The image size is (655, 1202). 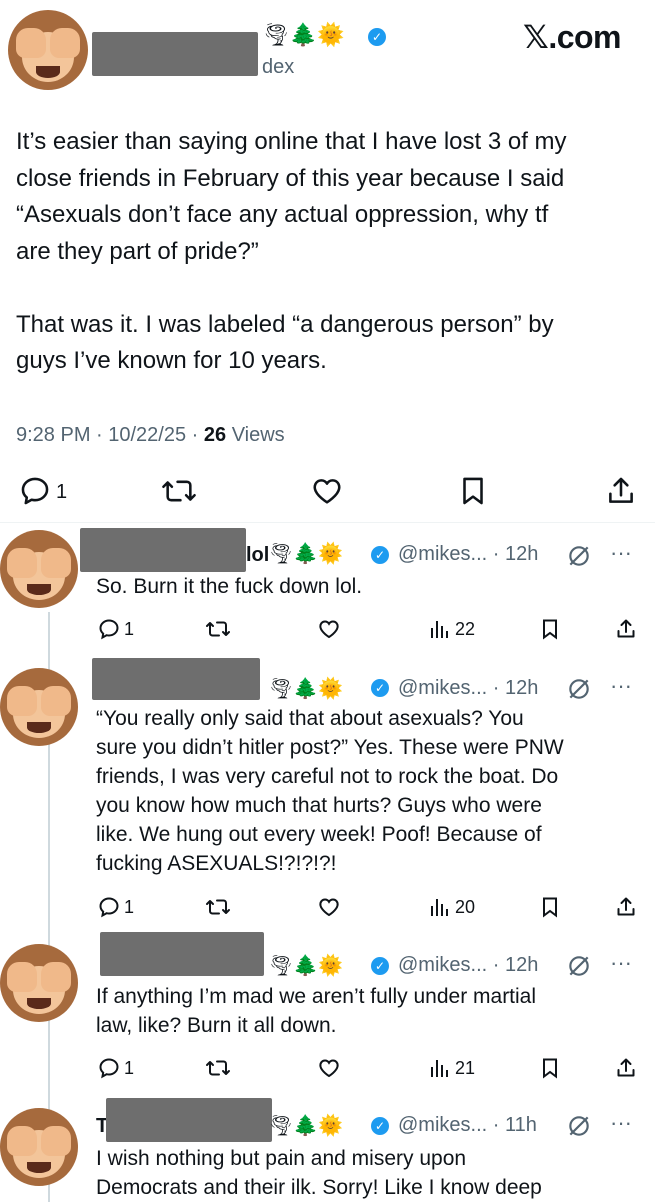 What do you see at coordinates (281, 1158) in the screenshot?
I see `body-line: I wish nothing but pain and misery upon` at bounding box center [281, 1158].